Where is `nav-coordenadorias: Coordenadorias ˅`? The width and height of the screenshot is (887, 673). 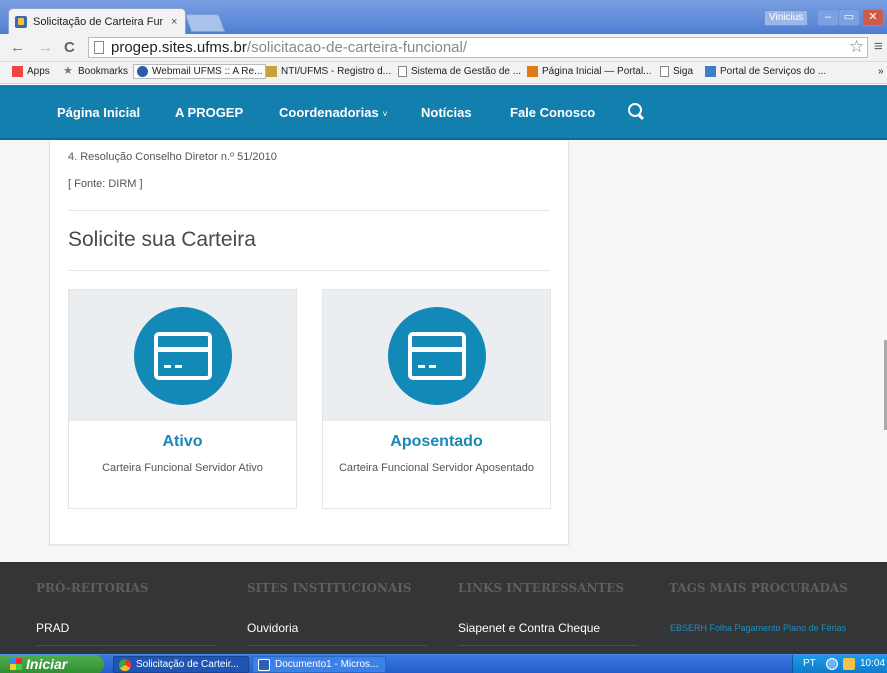
nav-coordenadorias: Coordenadorias ˅ is located at coordinates (333, 112).